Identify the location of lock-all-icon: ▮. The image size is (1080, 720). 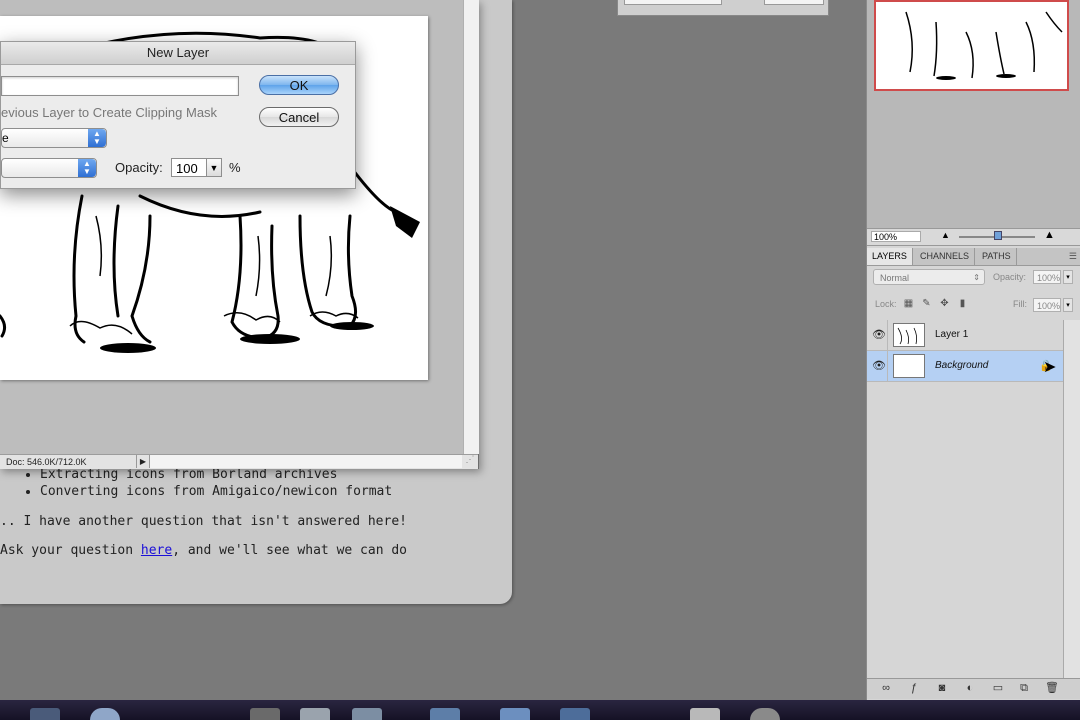
(962, 303).